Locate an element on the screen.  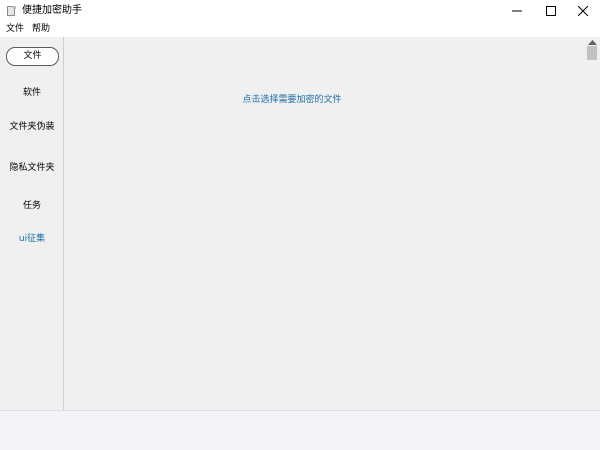
sidebar-item-folder-disguise: 文件夹伪装 is located at coordinates (32, 127).